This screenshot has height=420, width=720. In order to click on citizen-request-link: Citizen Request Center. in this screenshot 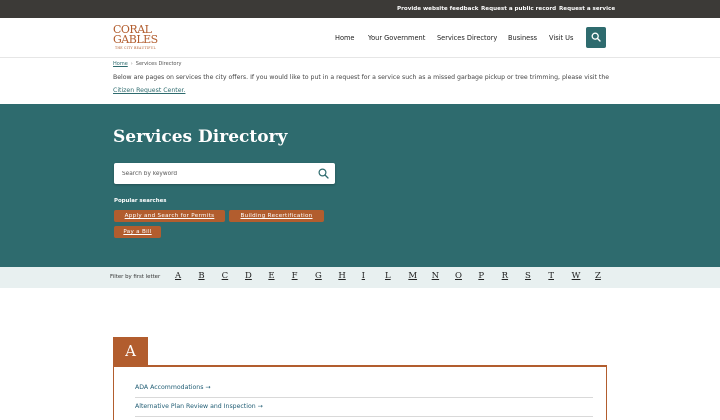, I will do `click(149, 90)`.